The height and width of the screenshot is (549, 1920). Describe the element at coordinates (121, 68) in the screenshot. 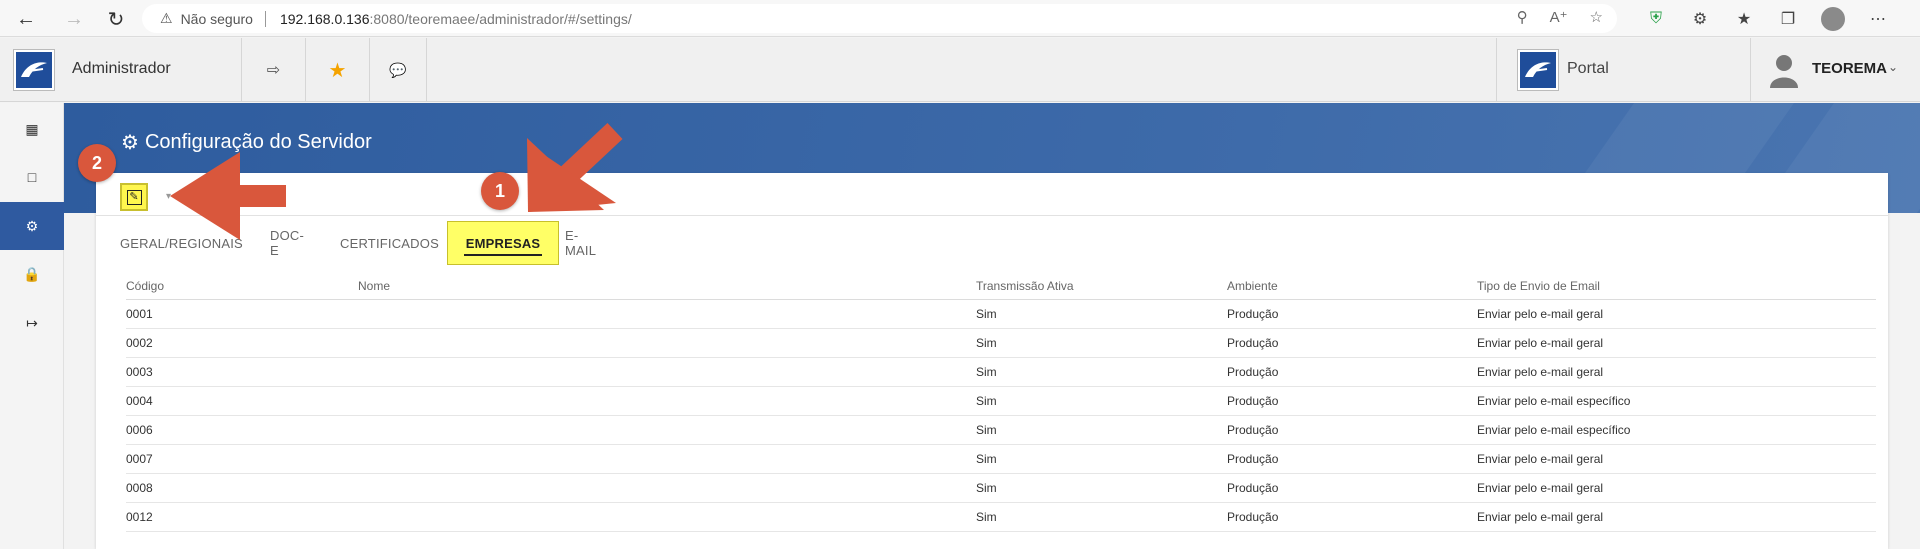

I see `app-title: Administrador` at that location.